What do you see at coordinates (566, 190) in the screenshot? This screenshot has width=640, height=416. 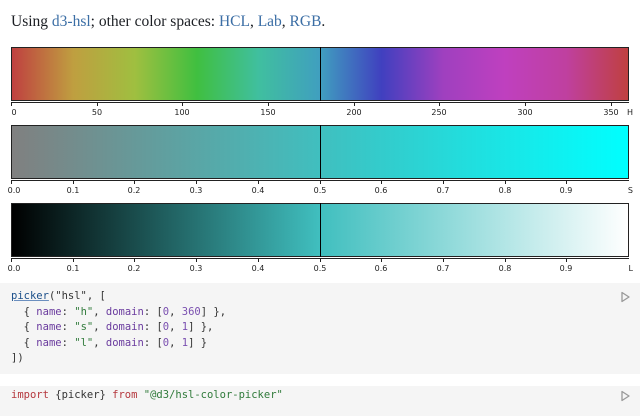 I see `s-tick-label: 0.9` at bounding box center [566, 190].